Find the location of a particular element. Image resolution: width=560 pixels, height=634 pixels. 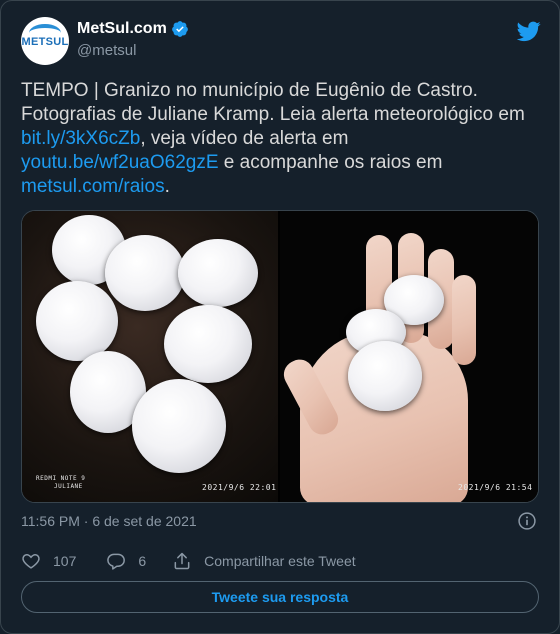

user-handle: @metsul is located at coordinates (106, 50).